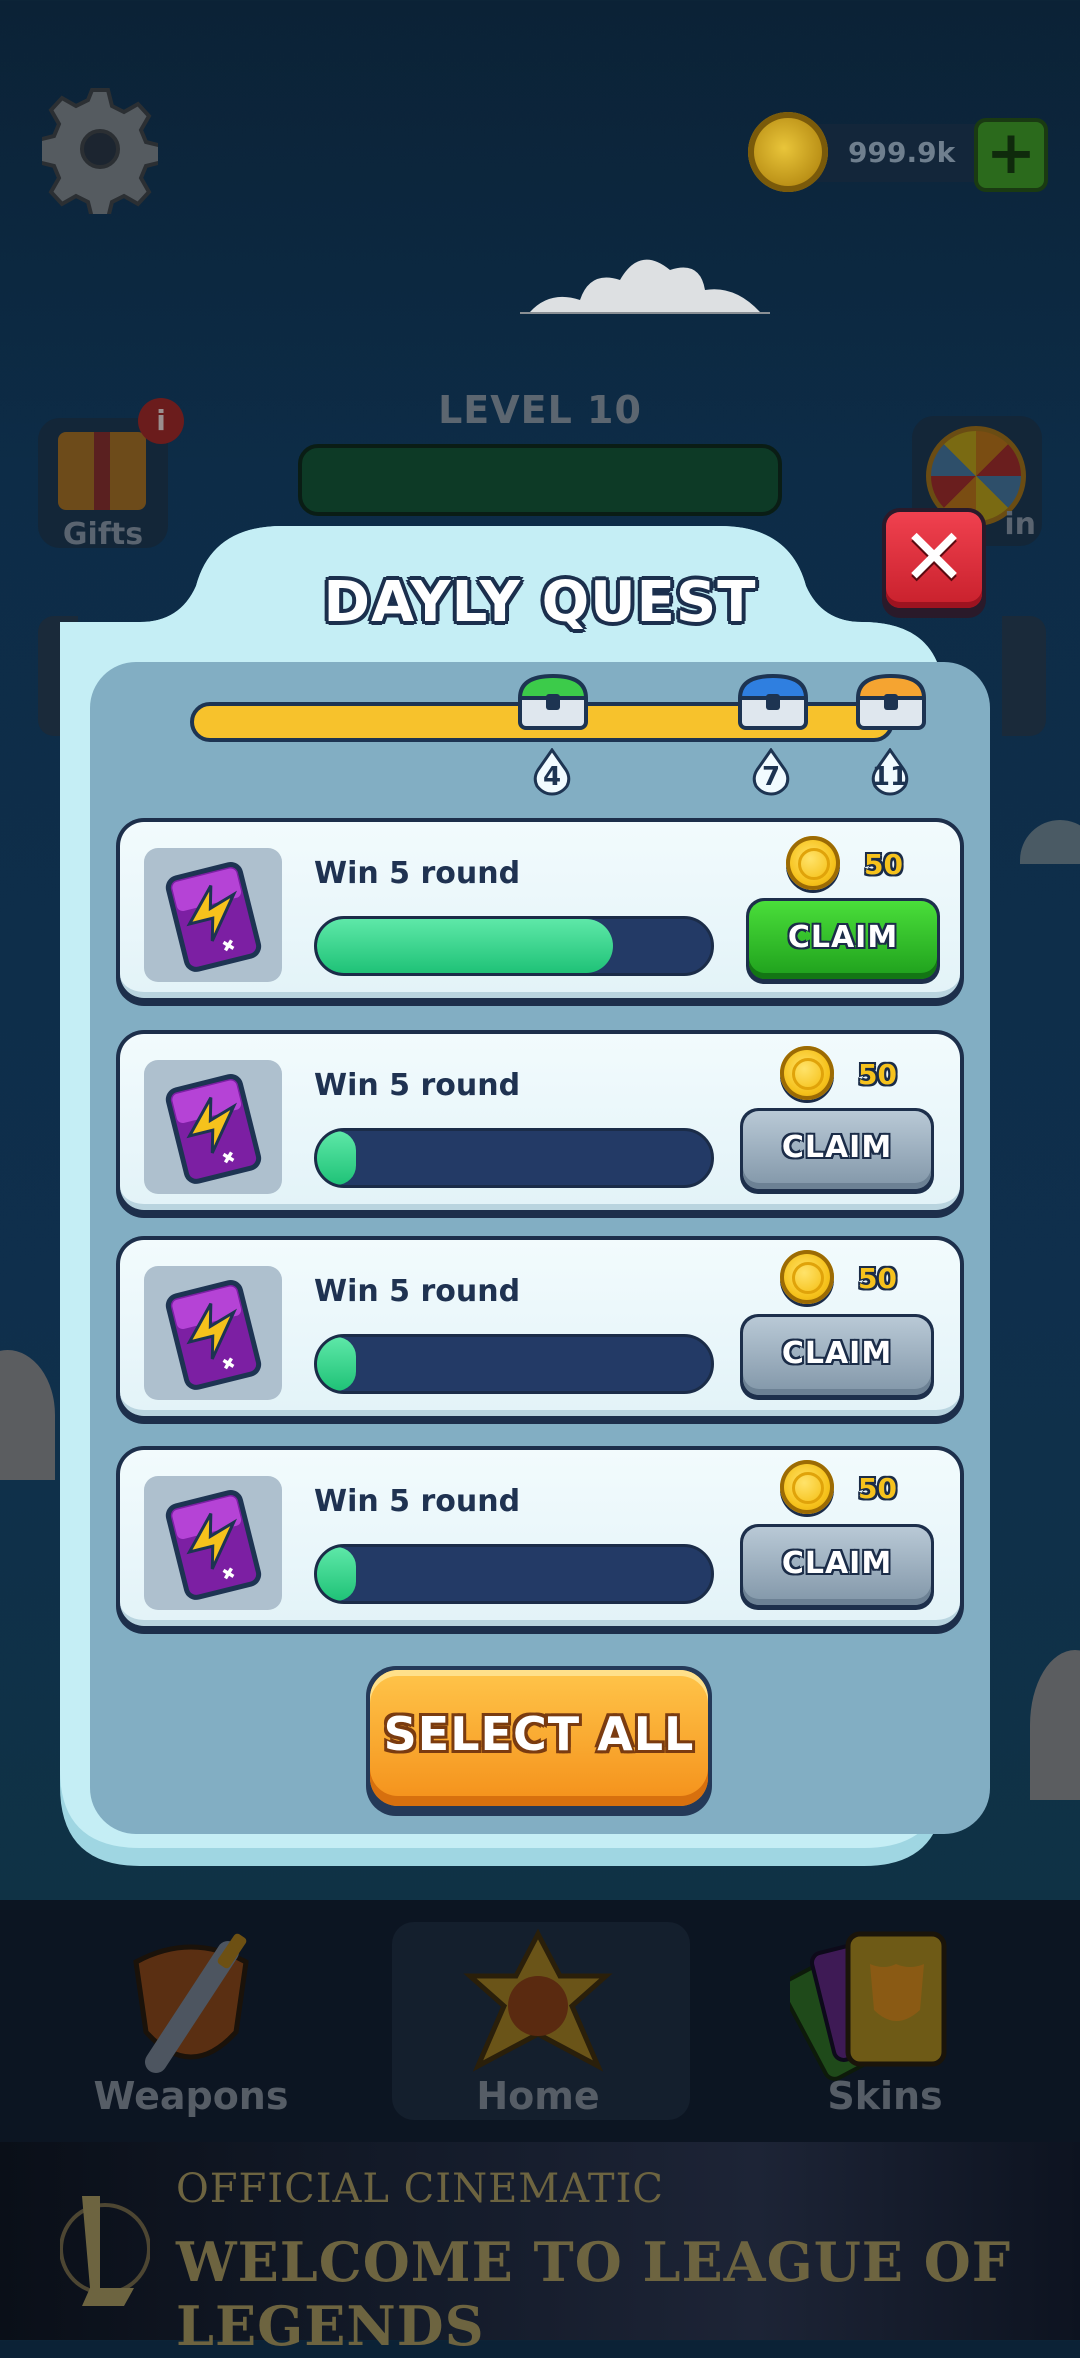  Describe the element at coordinates (1011, 155) in the screenshot. I see `add-coins-button: +` at that location.